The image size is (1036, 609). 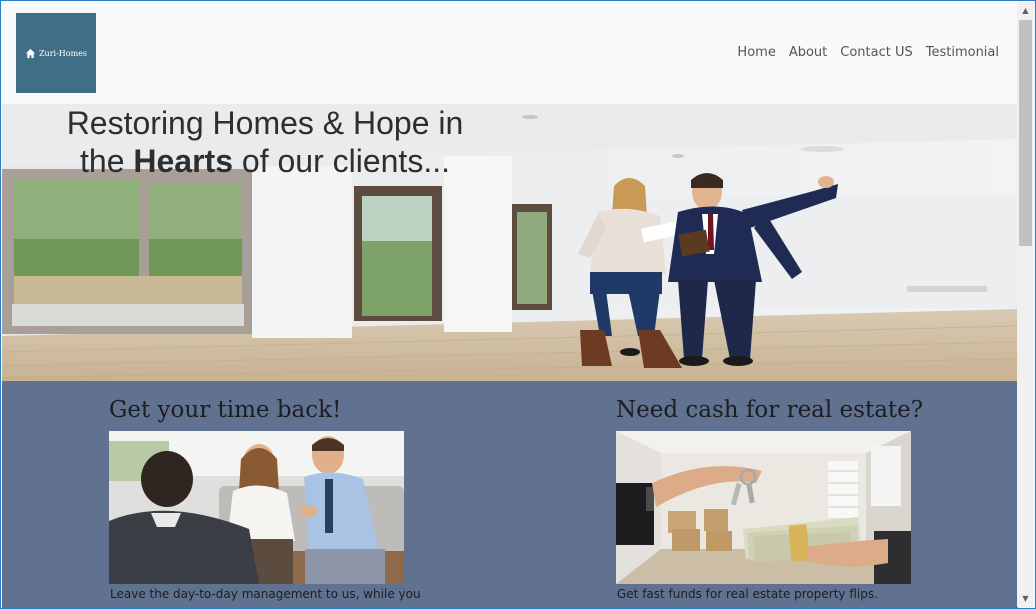 What do you see at coordinates (962, 52) in the screenshot?
I see `nav-link-testimonial: Testimonial` at bounding box center [962, 52].